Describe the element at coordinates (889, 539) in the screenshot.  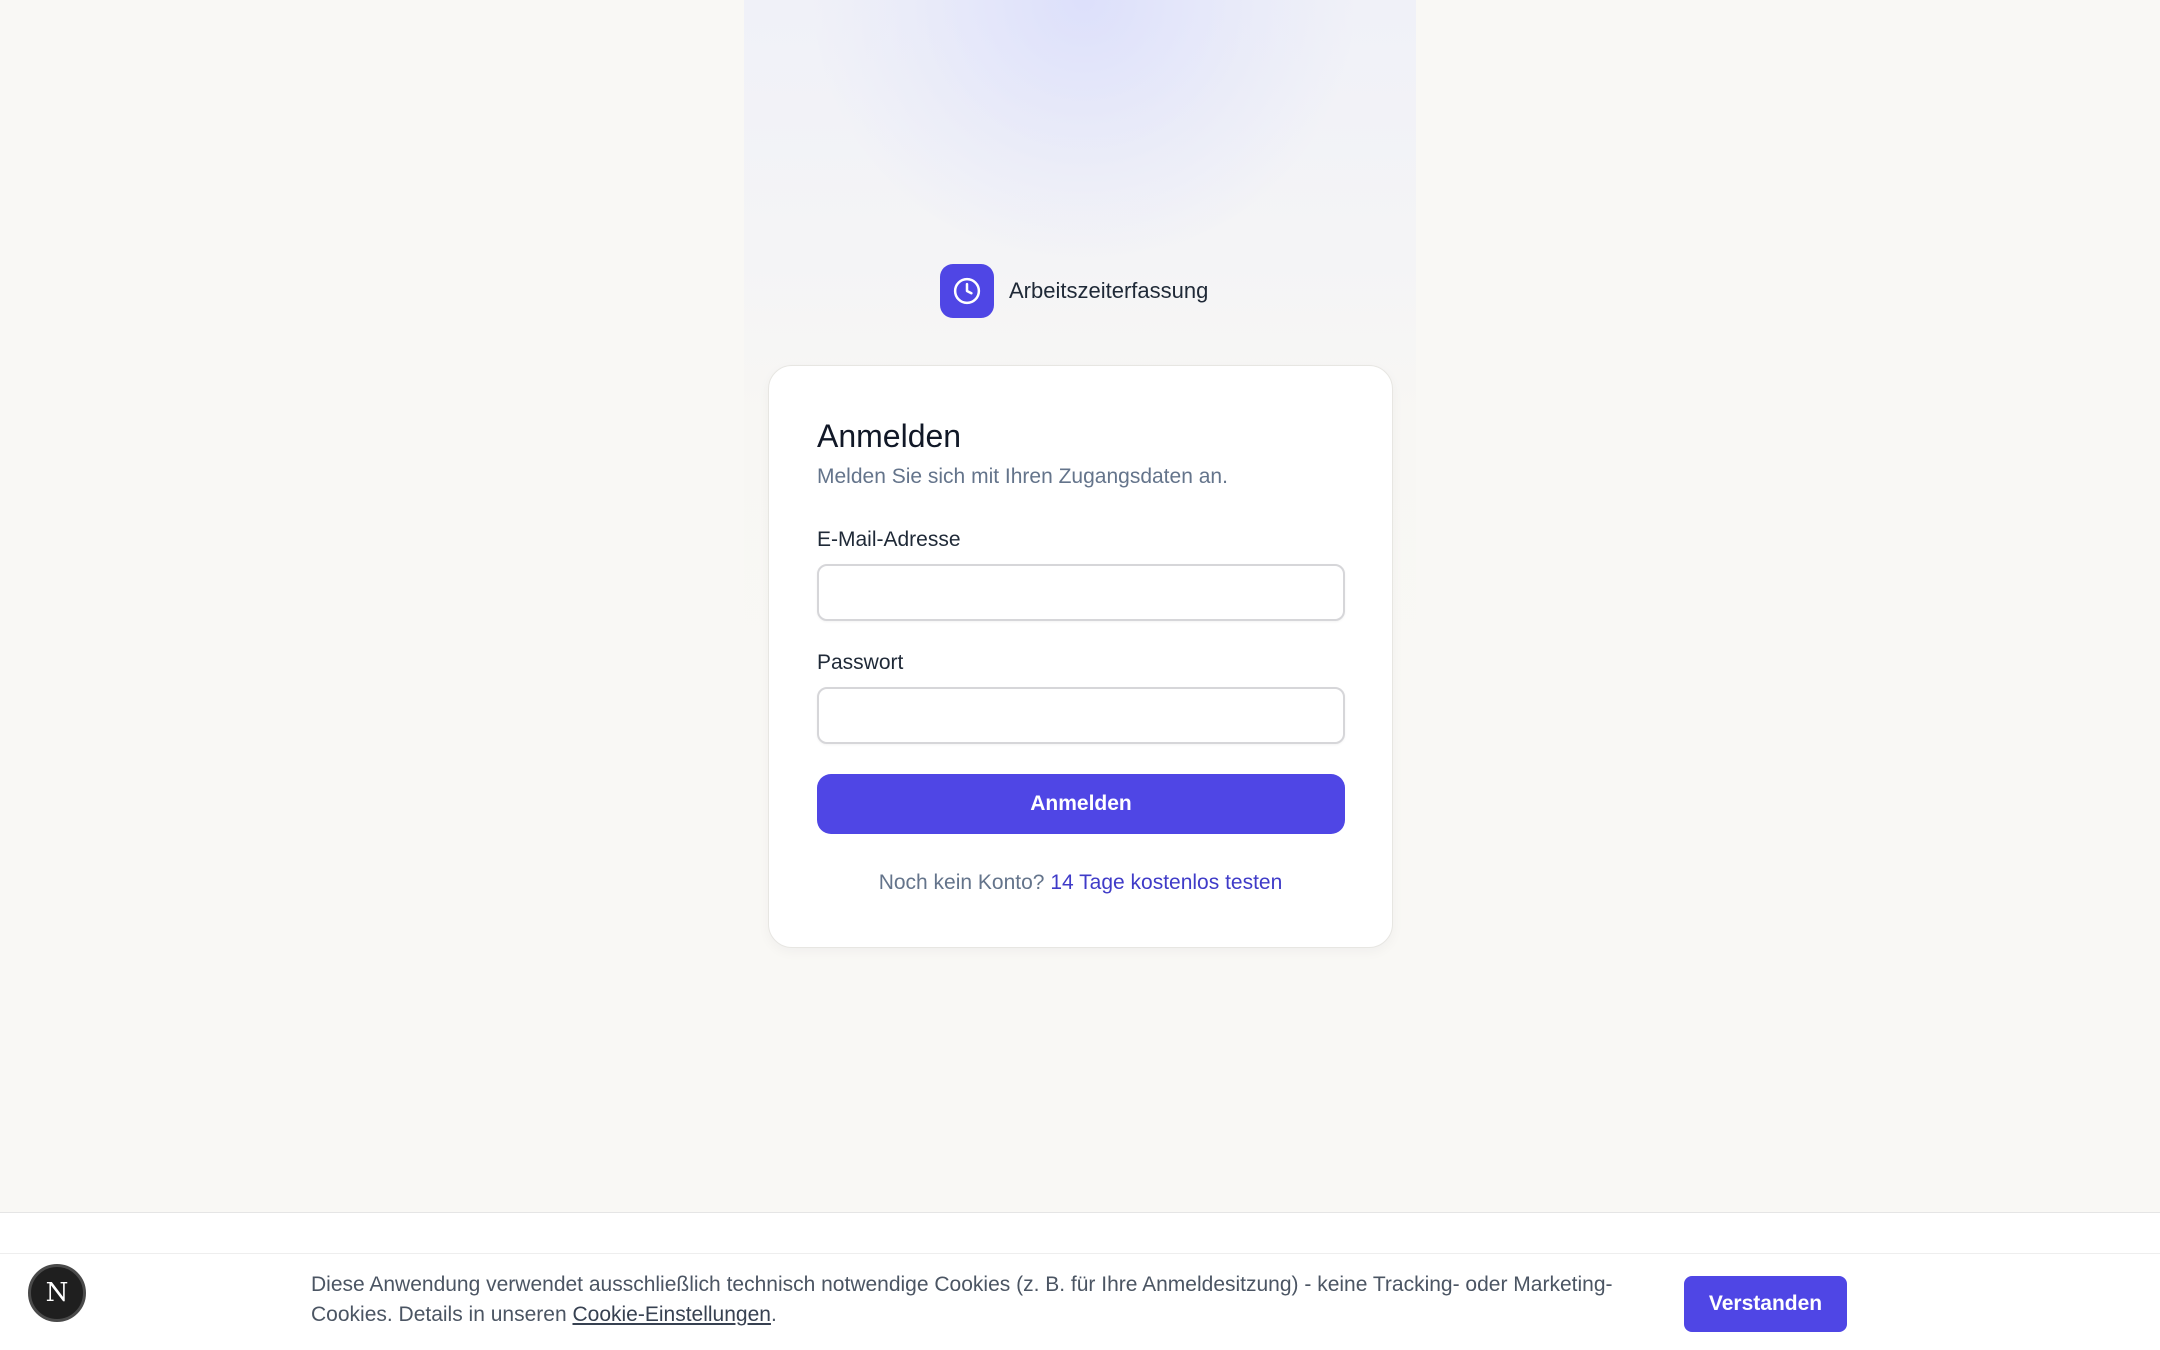
I see `email-label: E-Mail-Adresse` at that location.